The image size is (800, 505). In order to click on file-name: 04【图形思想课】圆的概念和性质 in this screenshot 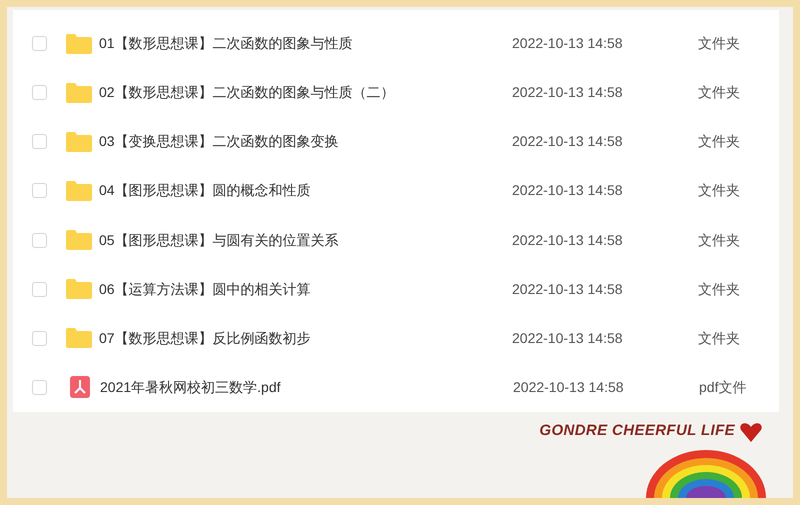, I will do `click(305, 191)`.